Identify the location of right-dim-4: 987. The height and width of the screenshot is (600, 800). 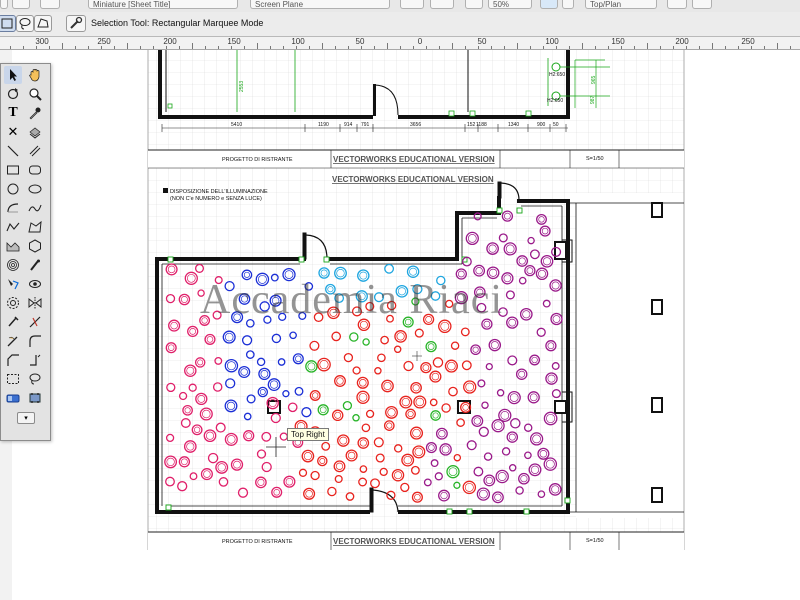
(593, 99).